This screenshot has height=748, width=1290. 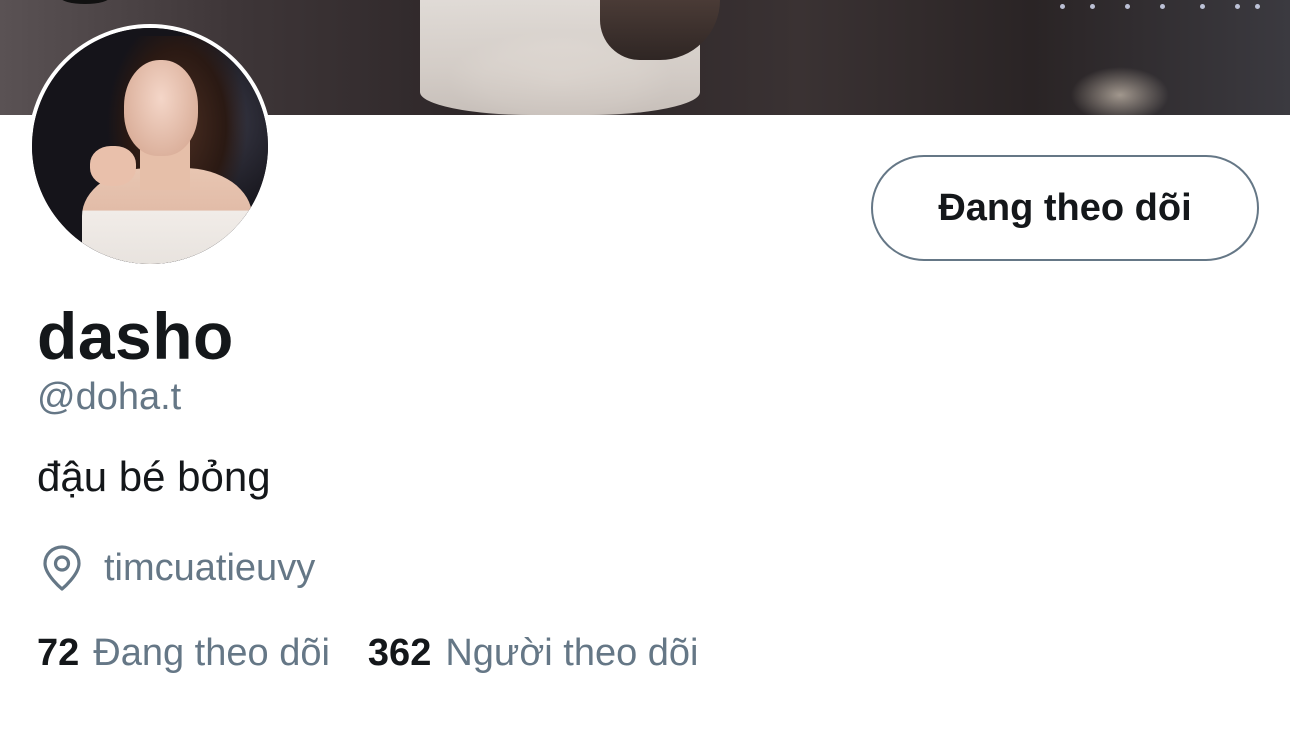 What do you see at coordinates (154, 476) in the screenshot?
I see `profile-bio: đậu bé bỏng` at bounding box center [154, 476].